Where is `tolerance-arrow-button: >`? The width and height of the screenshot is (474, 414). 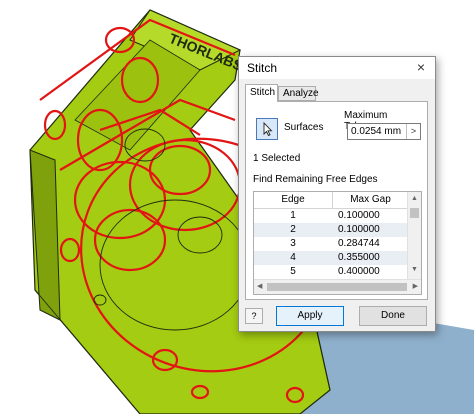 tolerance-arrow-button: > is located at coordinates (413, 131).